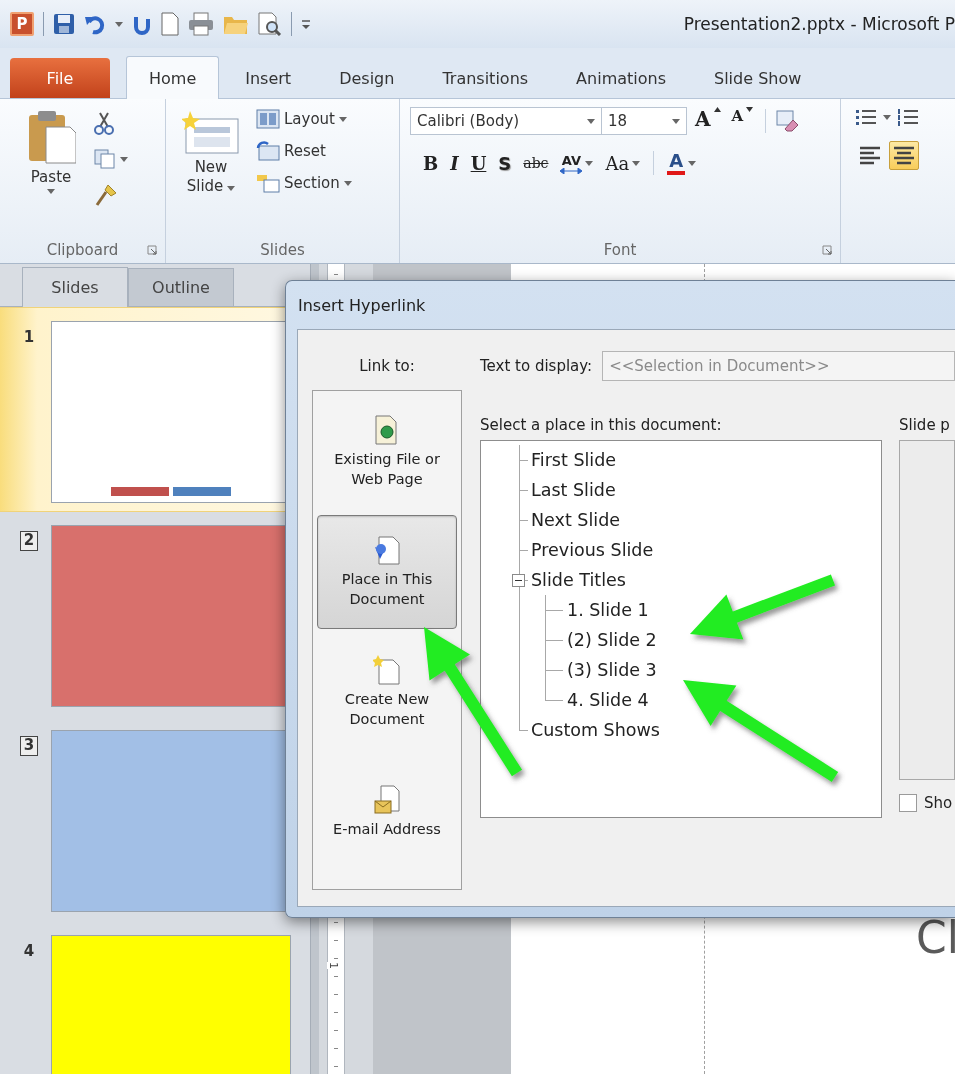 The height and width of the screenshot is (1074, 955). What do you see at coordinates (29, 337) in the screenshot?
I see `slide-number: 1` at bounding box center [29, 337].